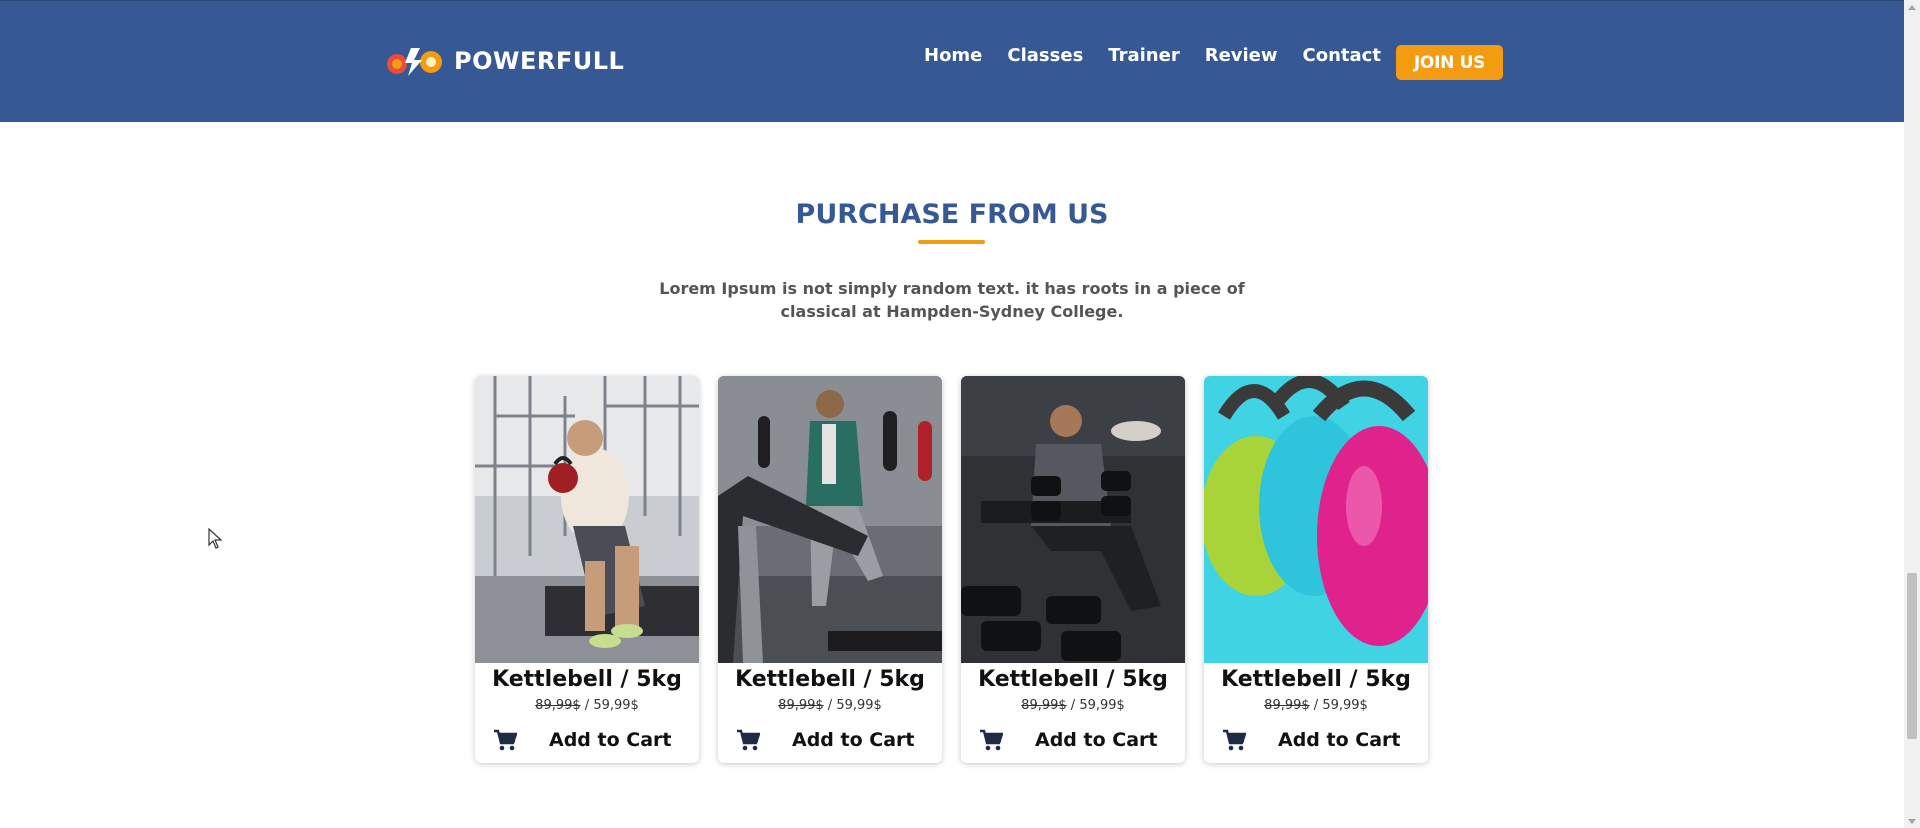 The image size is (1920, 828). Describe the element at coordinates (1045, 55) in the screenshot. I see `nav-classes: Classes` at that location.